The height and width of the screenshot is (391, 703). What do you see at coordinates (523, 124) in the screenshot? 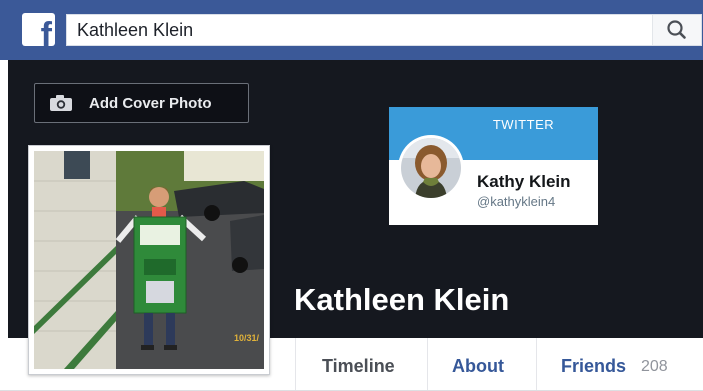
I see `twitter-card-title: TWITTER` at bounding box center [523, 124].